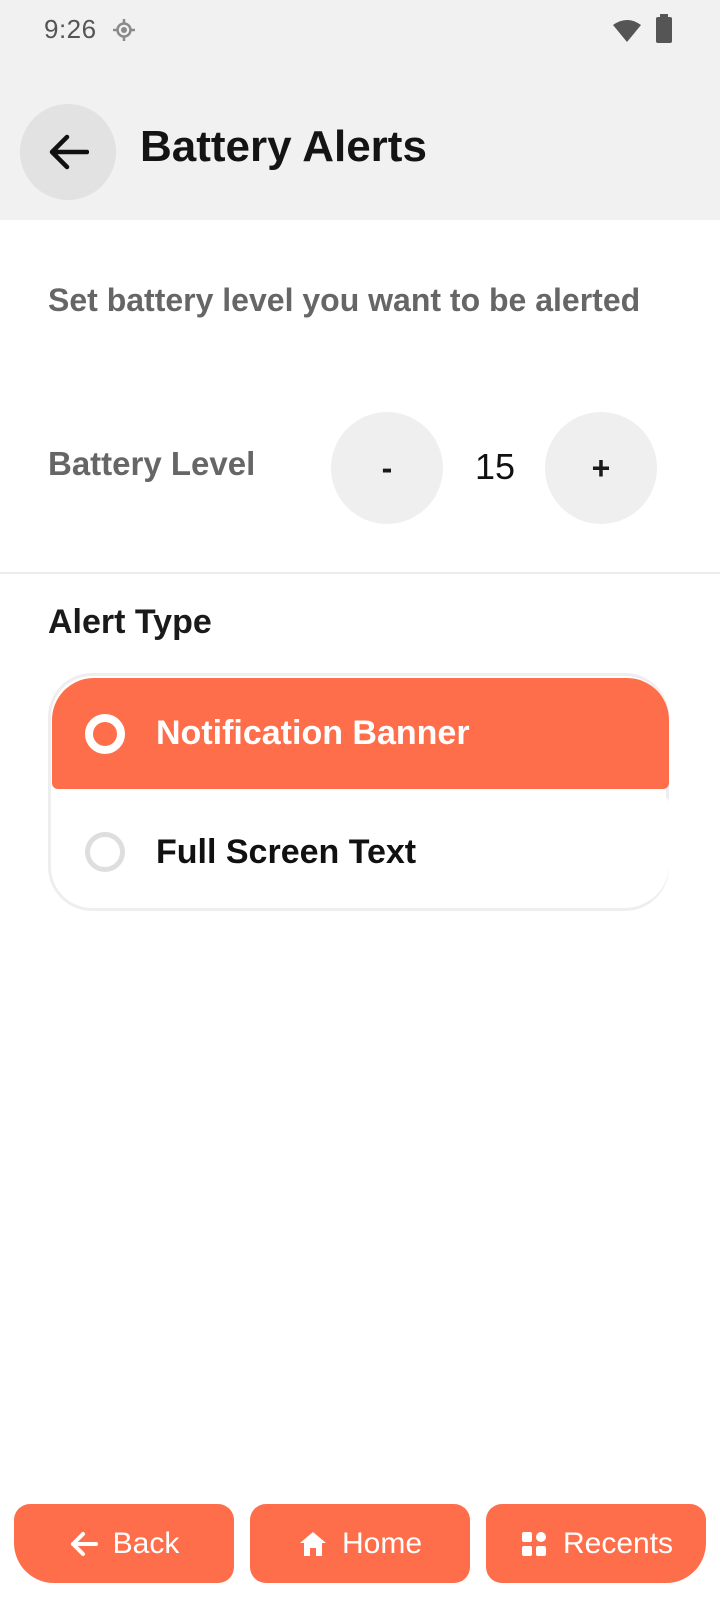 This screenshot has height=1600, width=720. I want to click on nav-recents-label: Recents, so click(618, 1543).